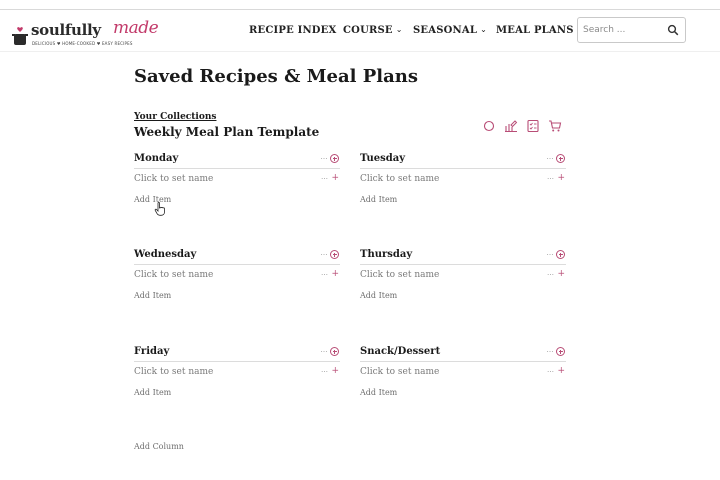  Describe the element at coordinates (386, 254) in the screenshot. I see `column-title: Thursday` at that location.